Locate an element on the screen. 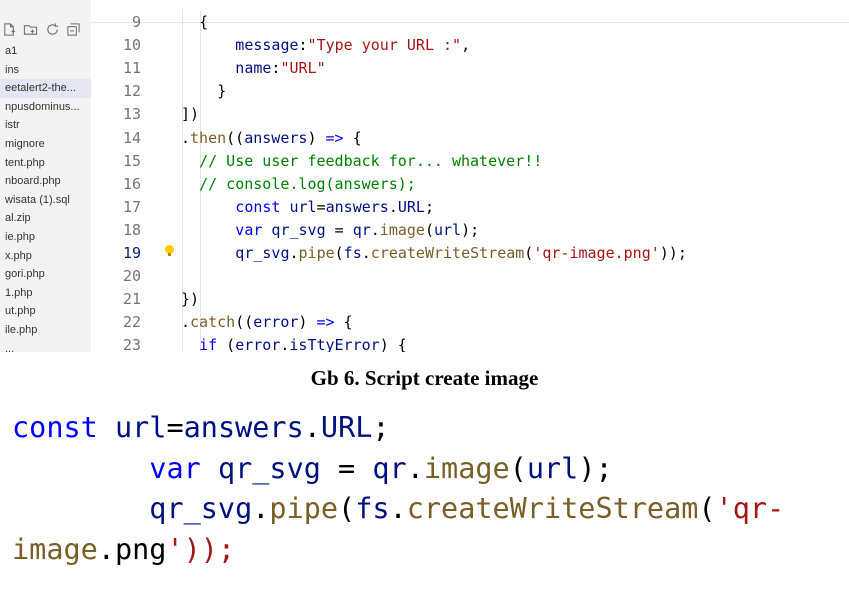 The height and width of the screenshot is (603, 849). file-name: wisata (1).sql is located at coordinates (37, 199).